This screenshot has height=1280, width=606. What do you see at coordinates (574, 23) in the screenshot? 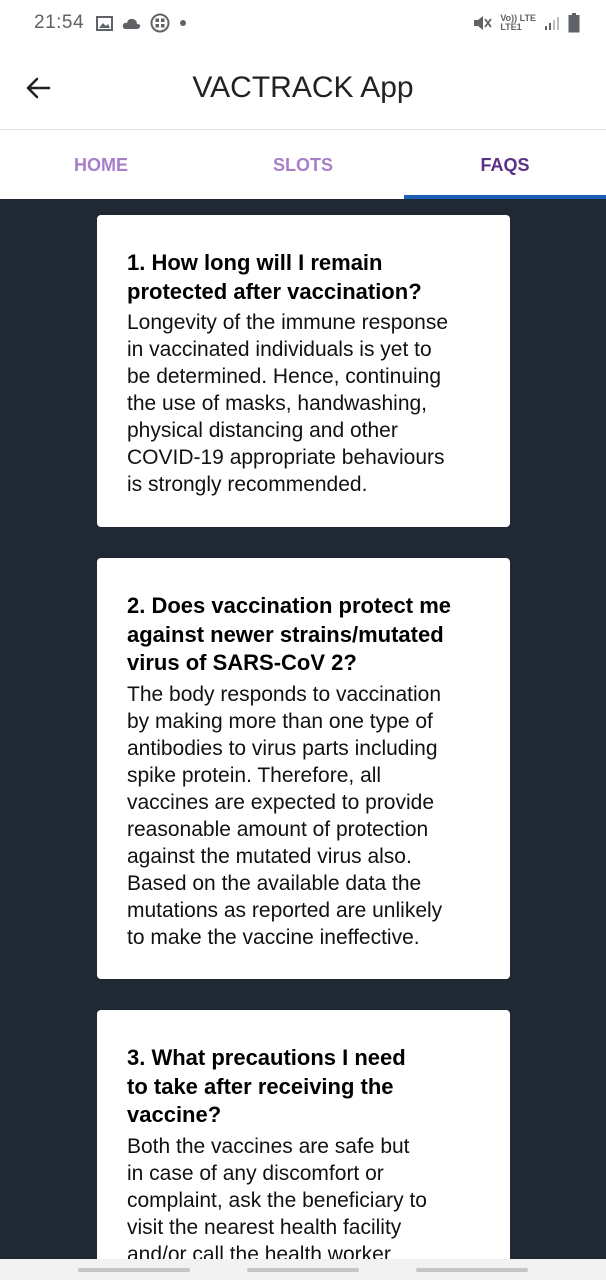
I see `battery-icon` at bounding box center [574, 23].